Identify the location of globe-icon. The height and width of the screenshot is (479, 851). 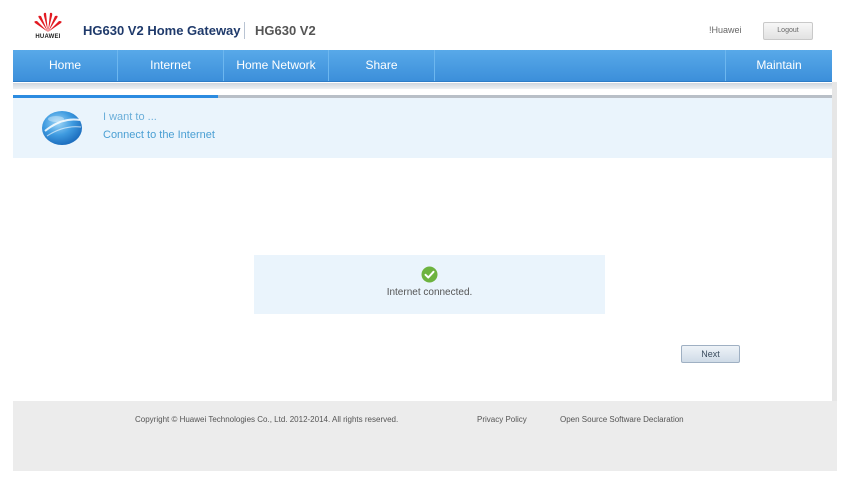
(62, 127).